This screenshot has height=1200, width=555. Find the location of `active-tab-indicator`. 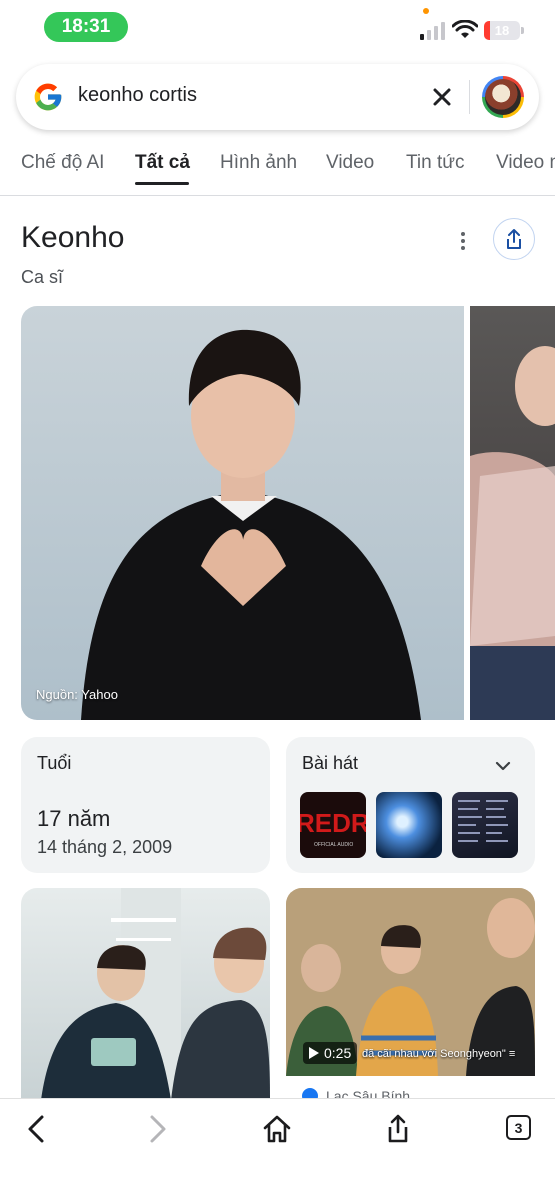

active-tab-indicator is located at coordinates (162, 183).